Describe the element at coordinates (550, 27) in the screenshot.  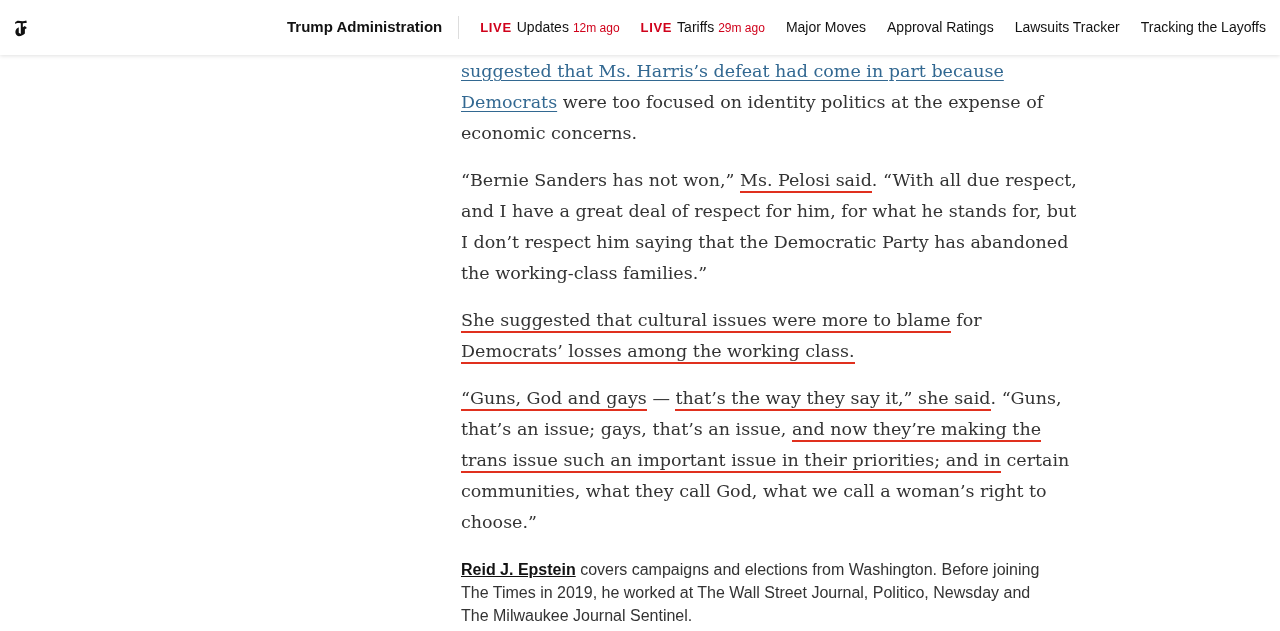
I see `live-link: LIVE Updates 12m ago` at that location.